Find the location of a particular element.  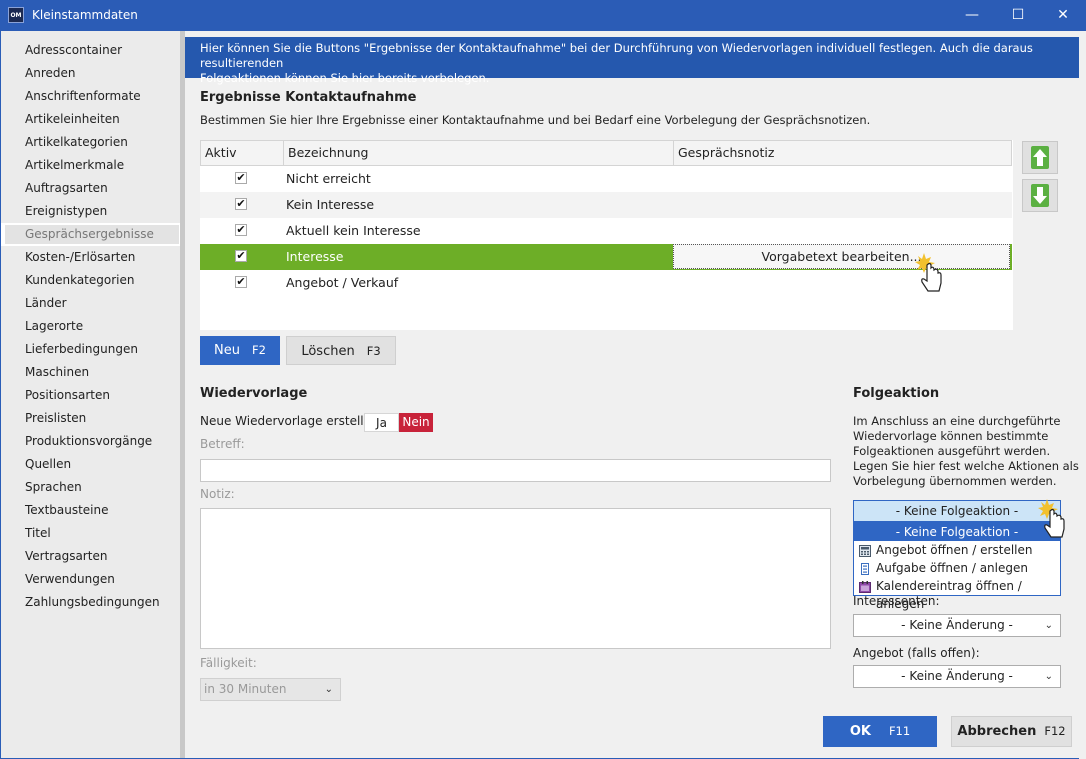

sidebar-item-label: Artikeleinheiten is located at coordinates (72, 119).